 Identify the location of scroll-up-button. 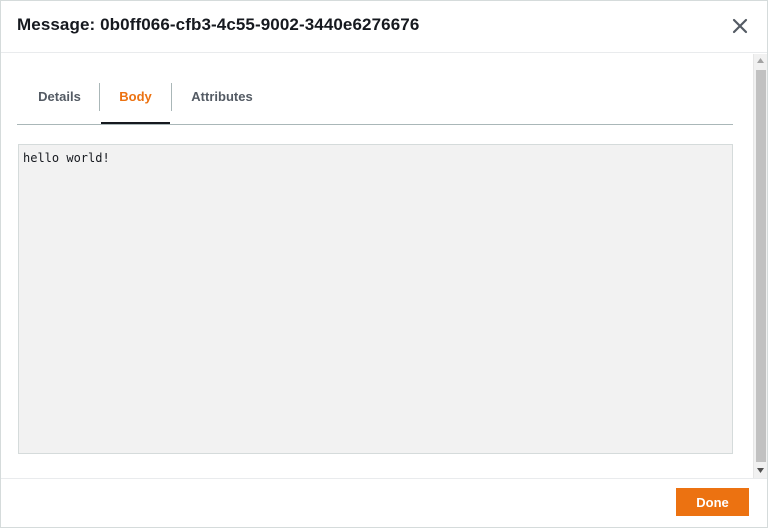
(760, 61).